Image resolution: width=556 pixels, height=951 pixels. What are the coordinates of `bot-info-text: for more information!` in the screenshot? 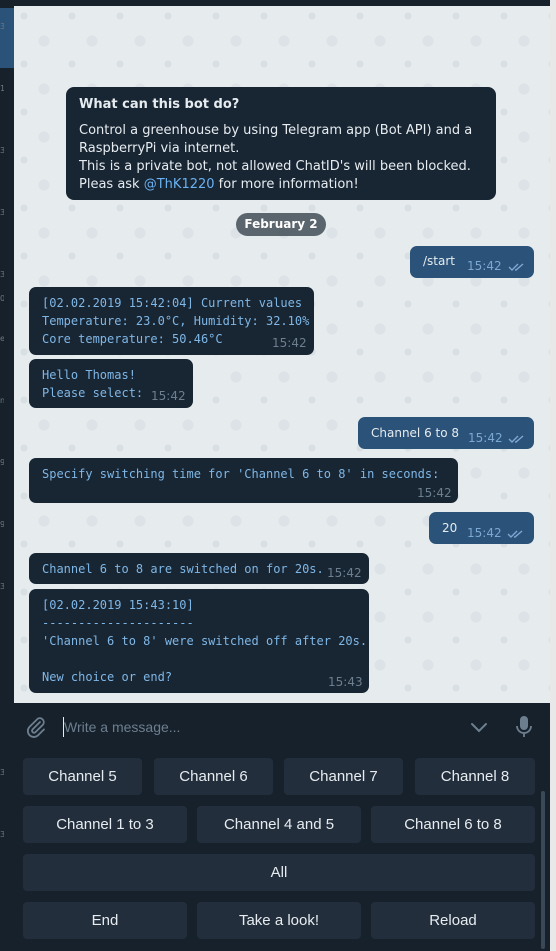 It's located at (286, 184).